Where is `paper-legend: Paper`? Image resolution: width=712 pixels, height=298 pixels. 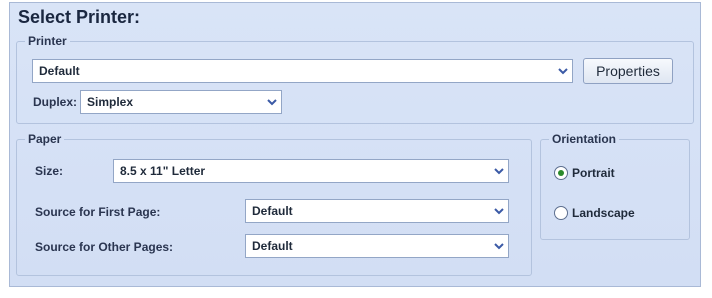
paper-legend: Paper is located at coordinates (45, 139).